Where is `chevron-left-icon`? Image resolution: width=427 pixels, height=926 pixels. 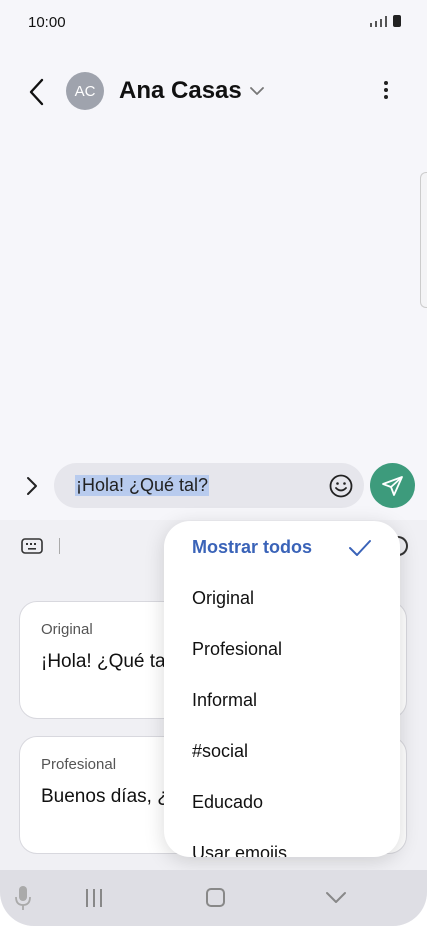
chevron-left-icon is located at coordinates (36, 92).